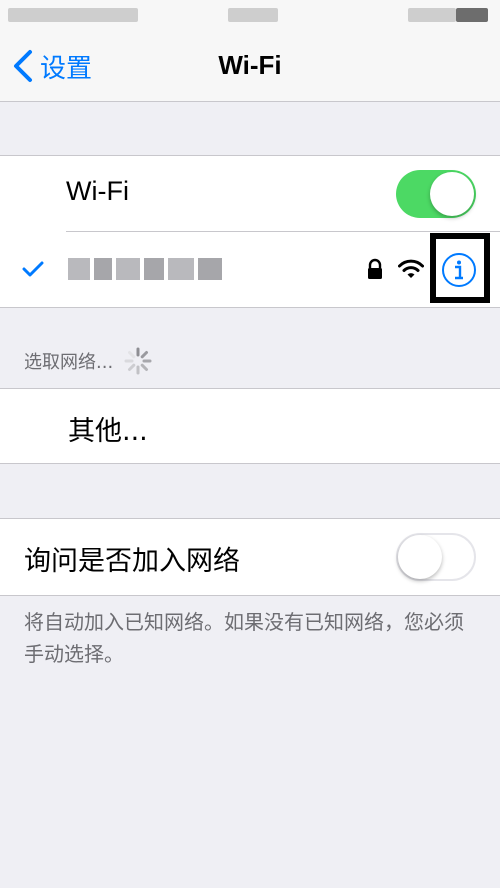 The height and width of the screenshot is (888, 500). I want to click on ask-to-join-toggle, so click(436, 557).